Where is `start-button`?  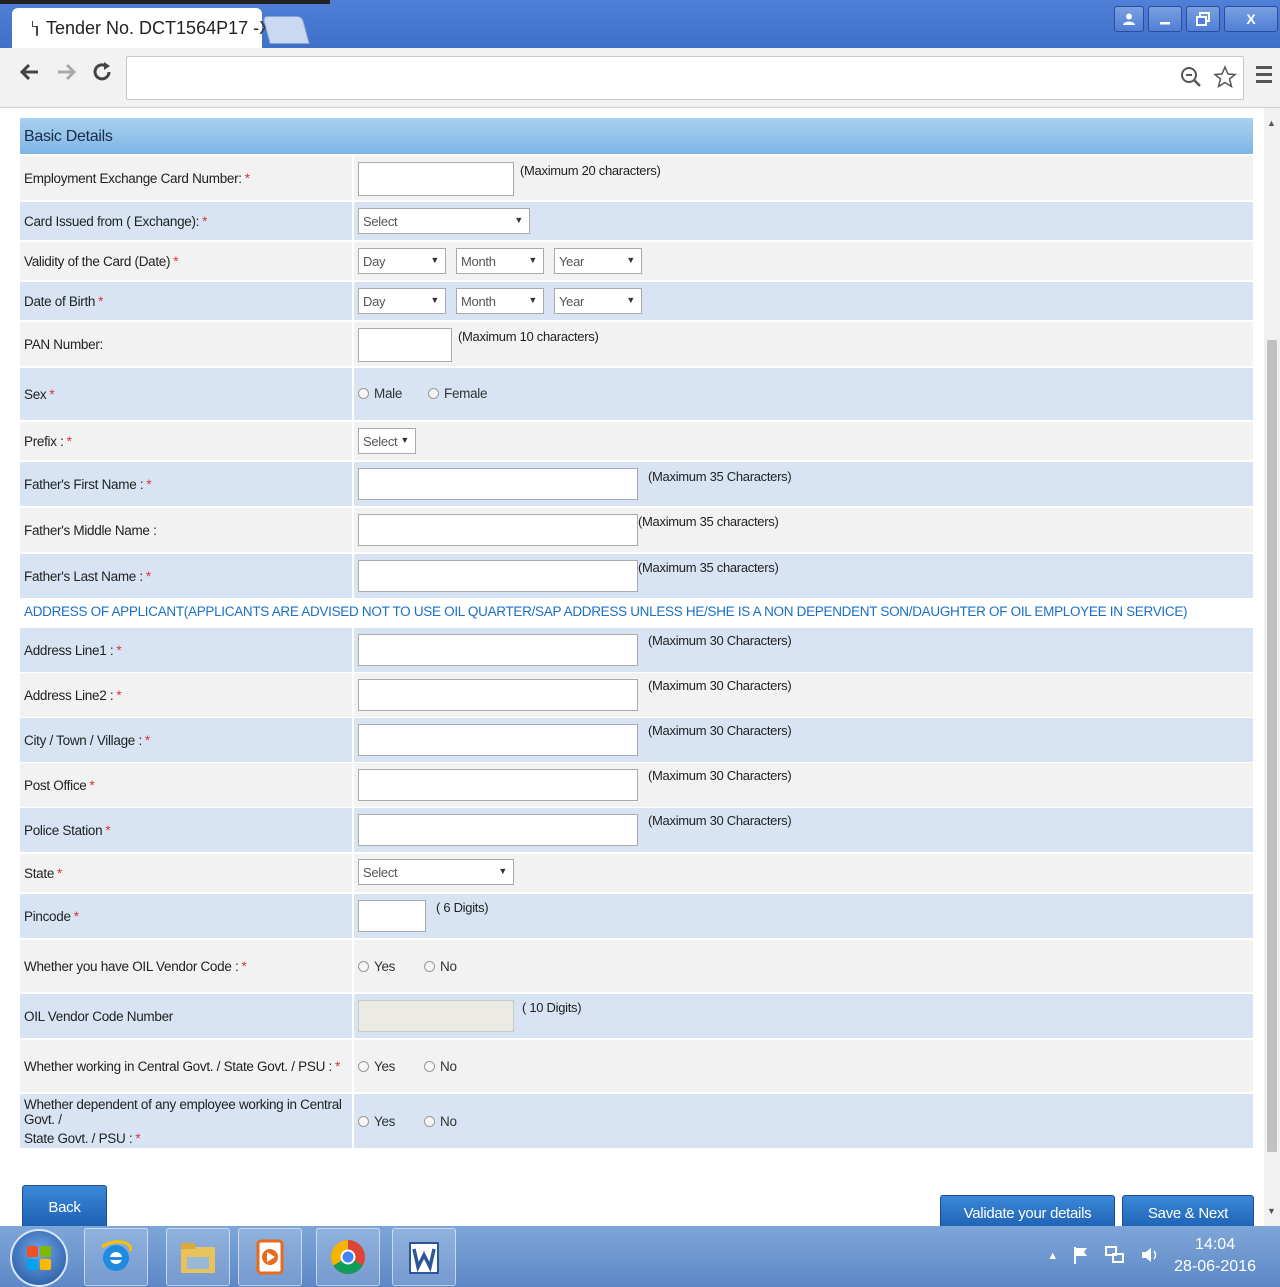 start-button is located at coordinates (39, 1258).